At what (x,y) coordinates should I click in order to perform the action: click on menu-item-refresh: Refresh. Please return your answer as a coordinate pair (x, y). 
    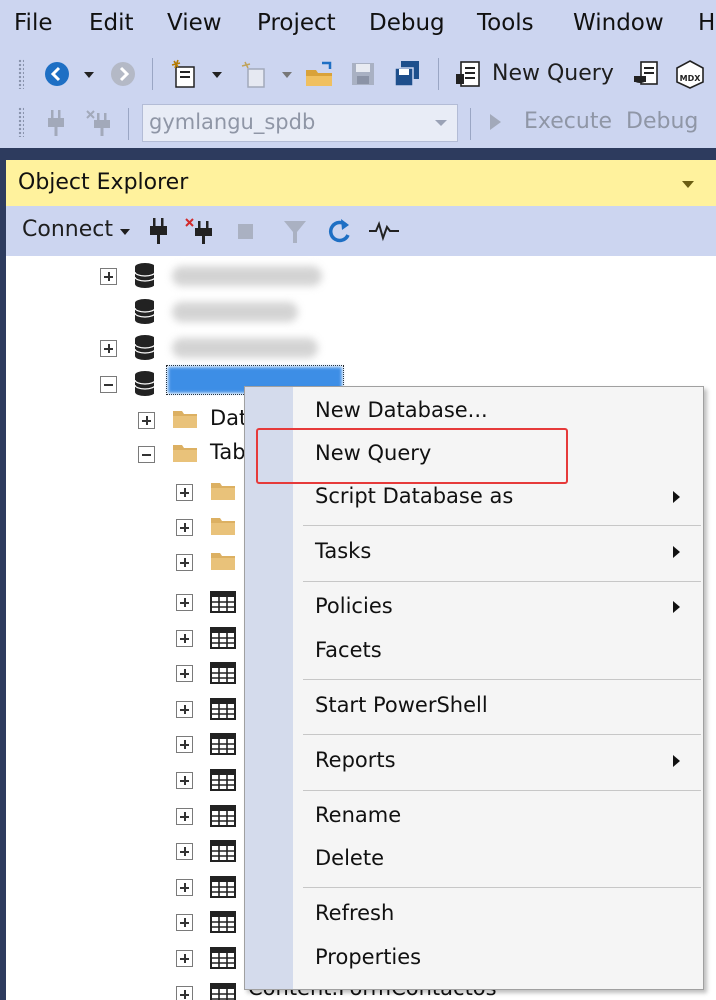
    Looking at the image, I should click on (474, 914).